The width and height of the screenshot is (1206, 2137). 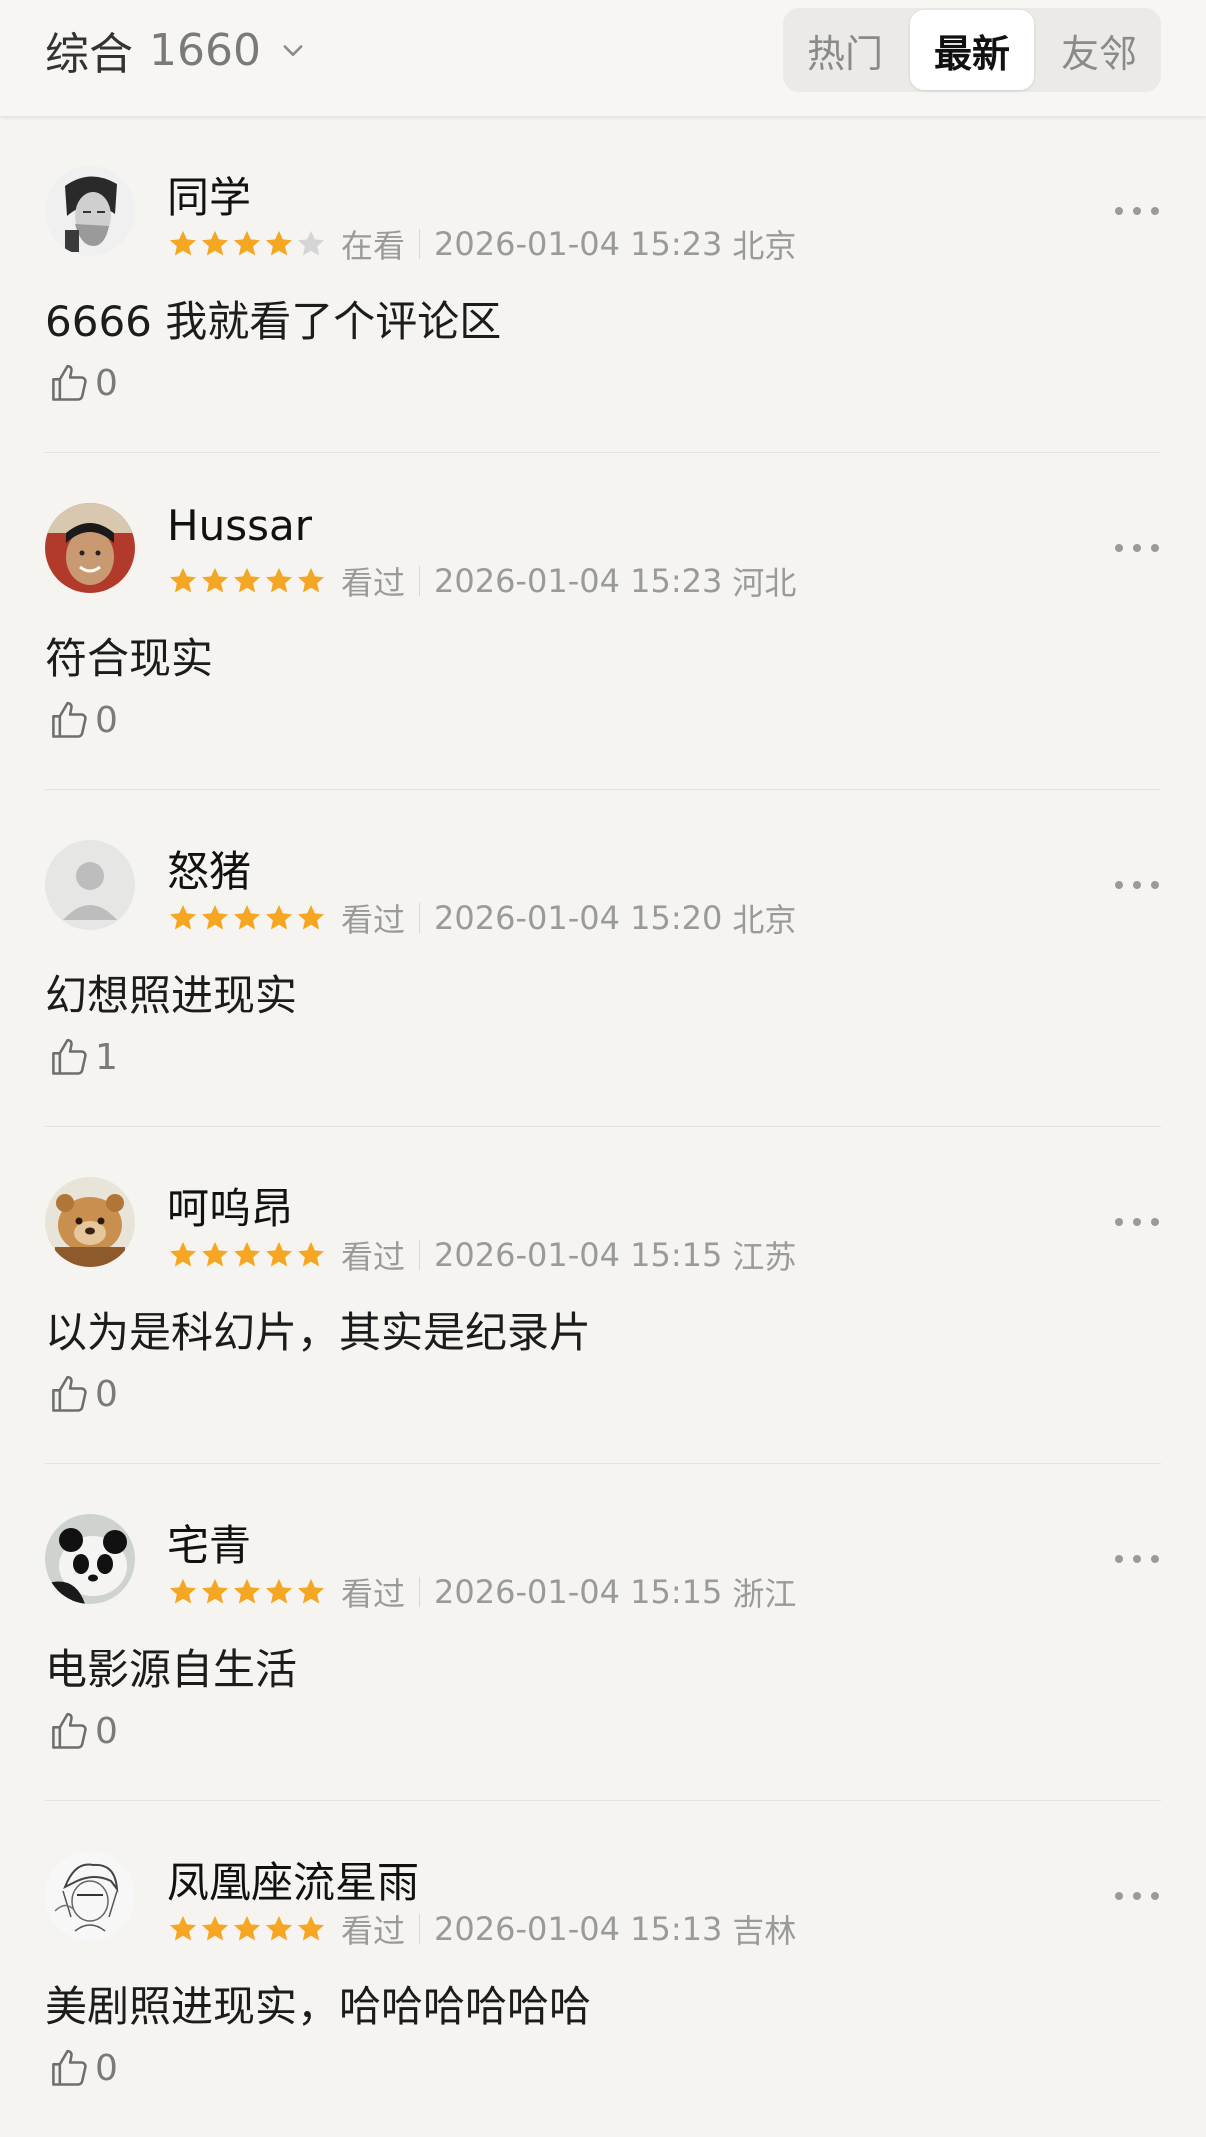 What do you see at coordinates (209, 194) in the screenshot?
I see `username: 同学` at bounding box center [209, 194].